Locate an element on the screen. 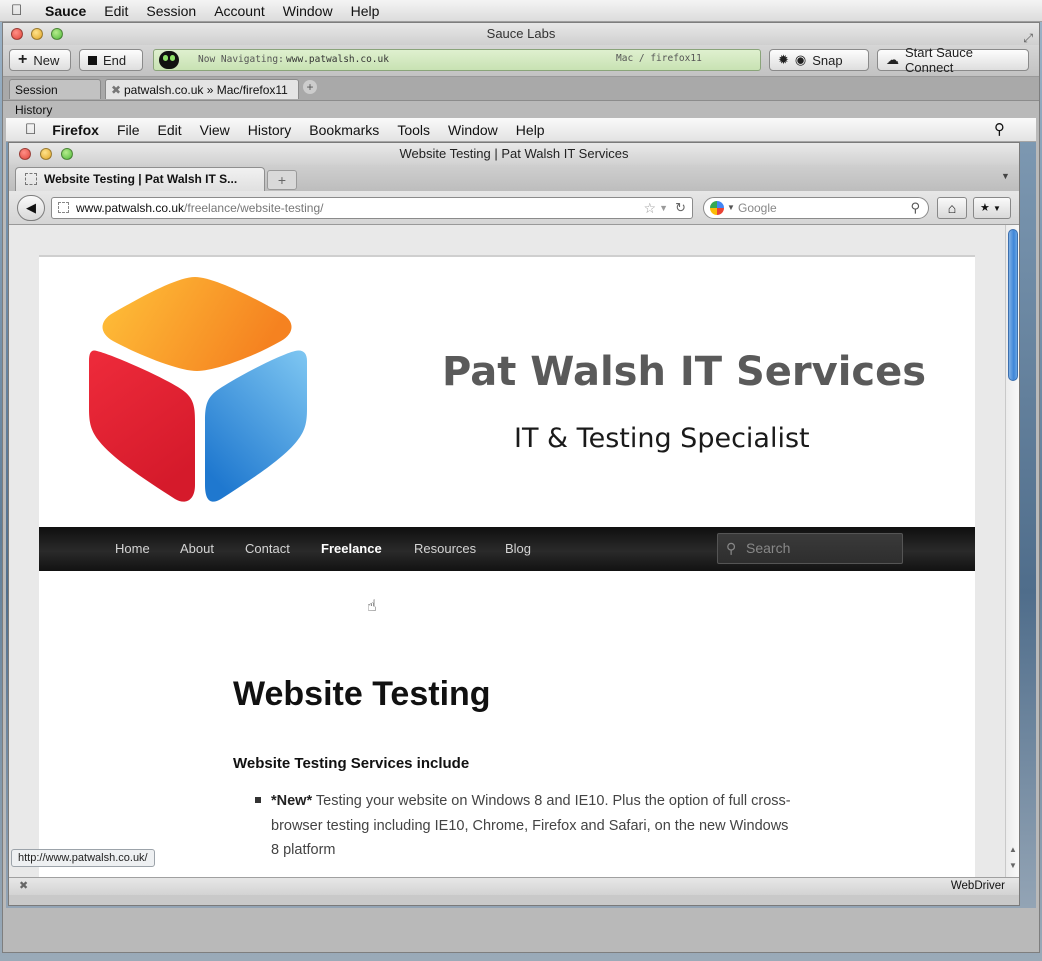 The height and width of the screenshot is (961, 1042). camera-icon: ◉ is located at coordinates (800, 59).